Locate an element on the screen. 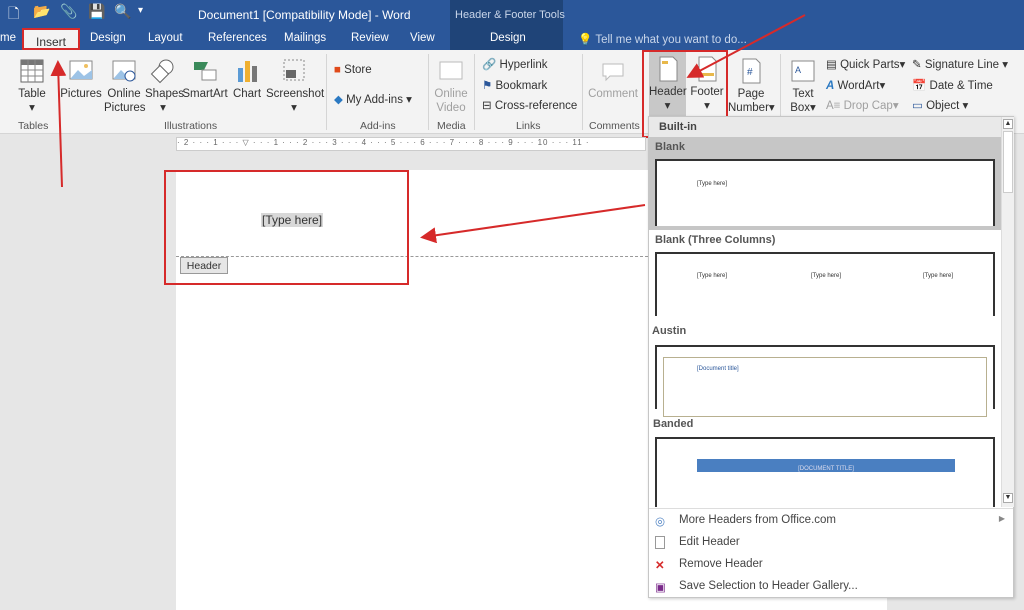 This screenshot has width=1024, height=610. smartart-icon is located at coordinates (205, 71).